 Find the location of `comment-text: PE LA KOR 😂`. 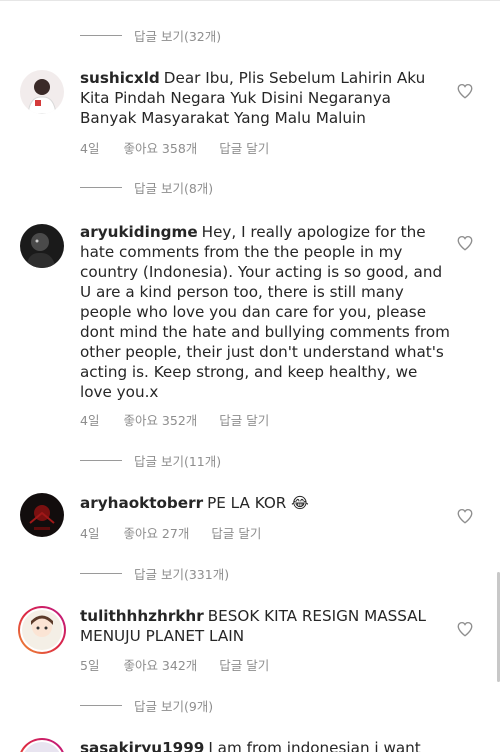

comment-text: PE LA KOR 😂 is located at coordinates (258, 503).